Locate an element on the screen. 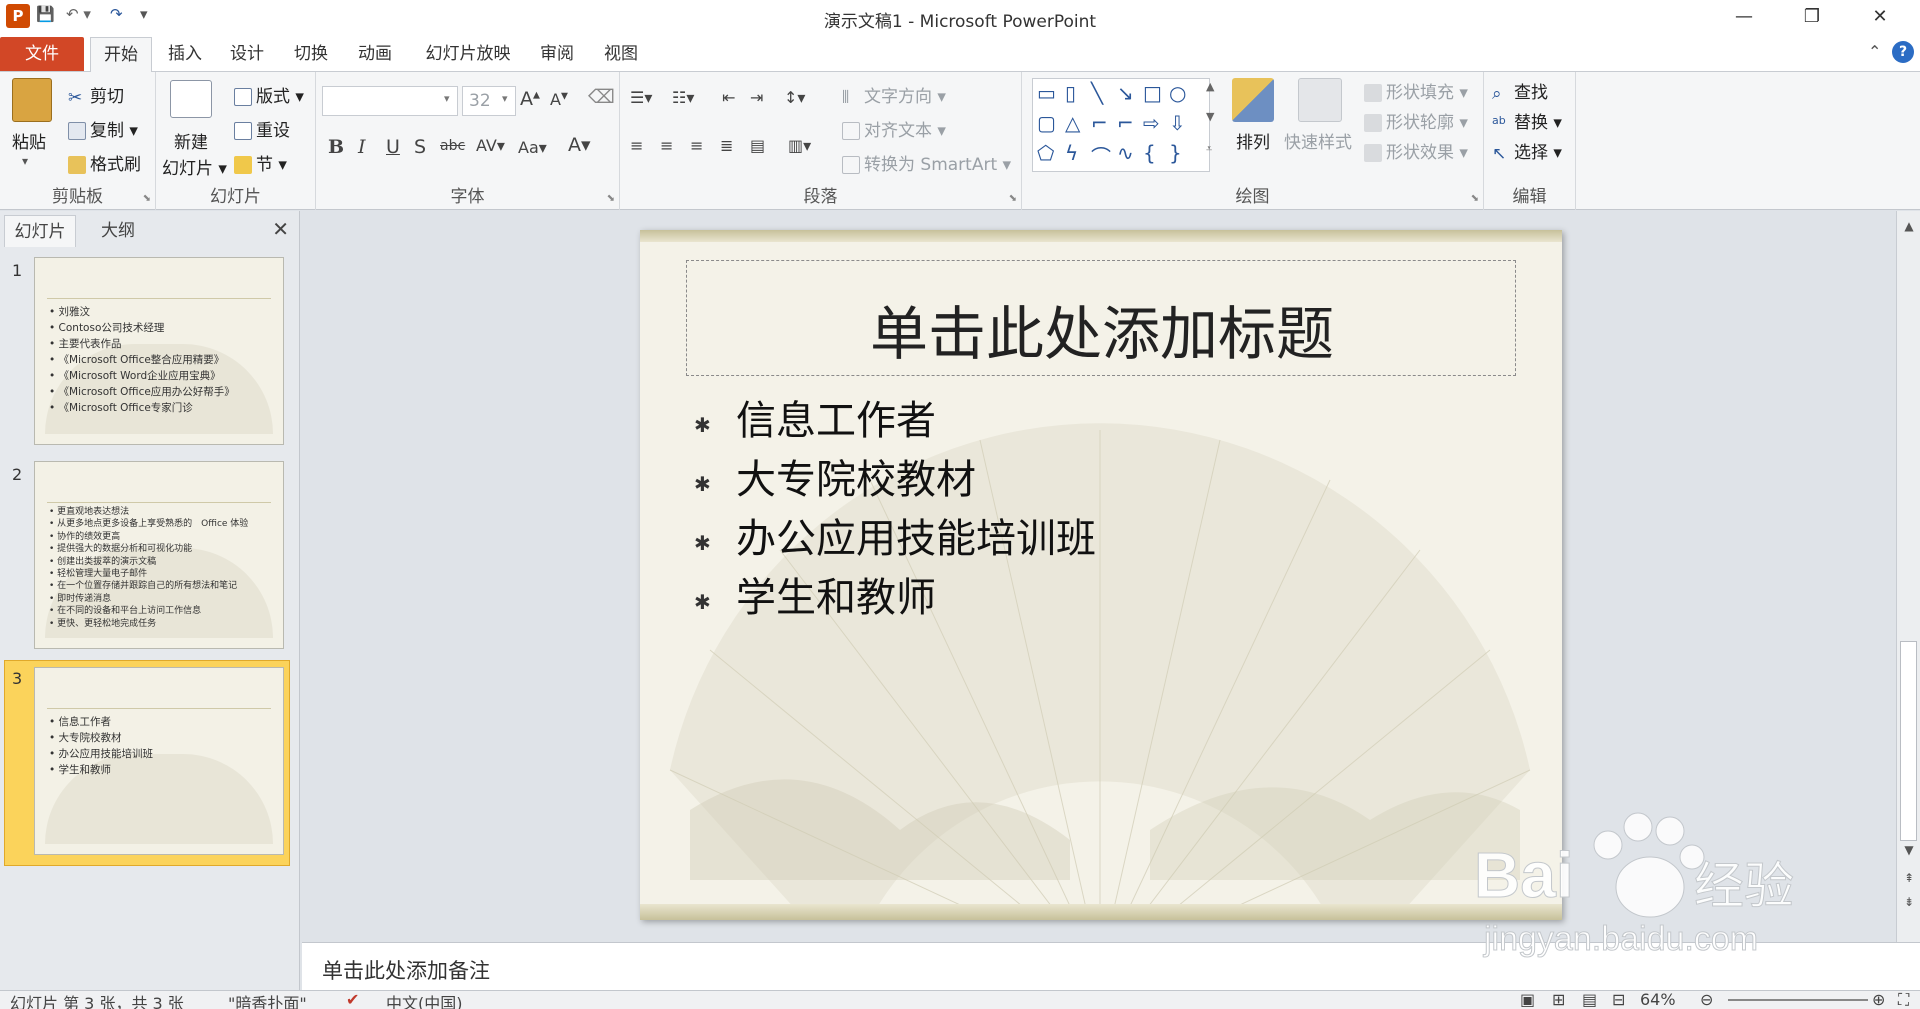 This screenshot has height=1009, width=1920. decrease-indent-icon: ⇤ is located at coordinates (728, 97).